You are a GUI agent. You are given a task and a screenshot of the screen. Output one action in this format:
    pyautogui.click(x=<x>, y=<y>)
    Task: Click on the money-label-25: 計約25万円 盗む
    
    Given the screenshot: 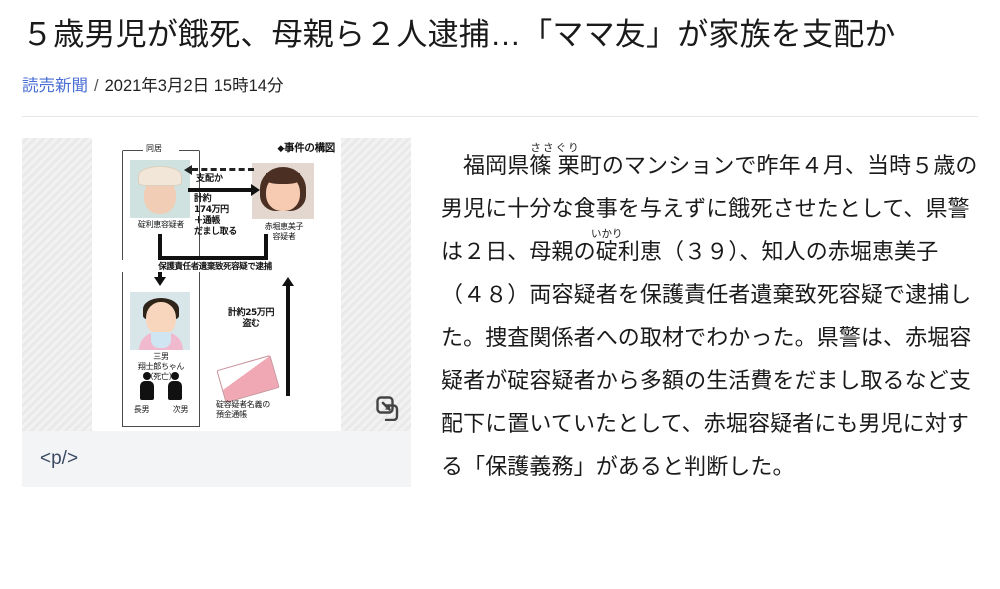 What is the action you would take?
    pyautogui.click(x=251, y=318)
    